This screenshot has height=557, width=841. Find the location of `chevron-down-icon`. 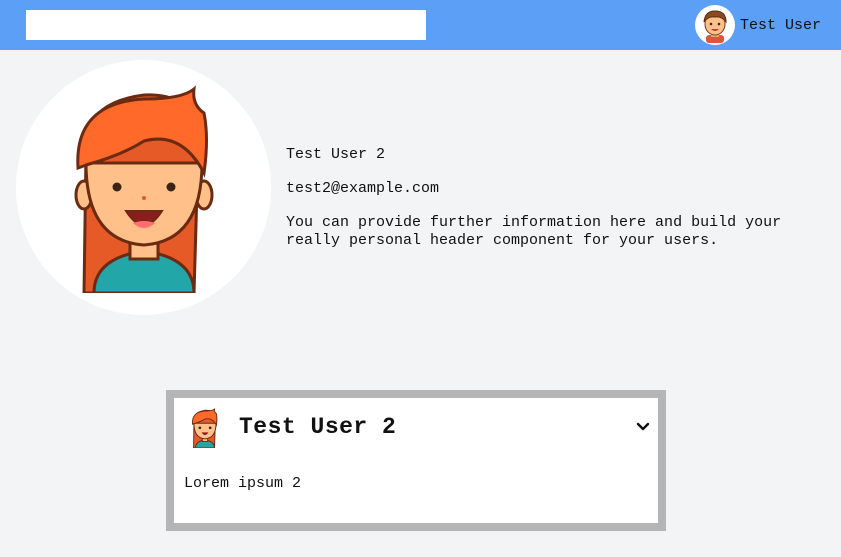

chevron-down-icon is located at coordinates (643, 427).